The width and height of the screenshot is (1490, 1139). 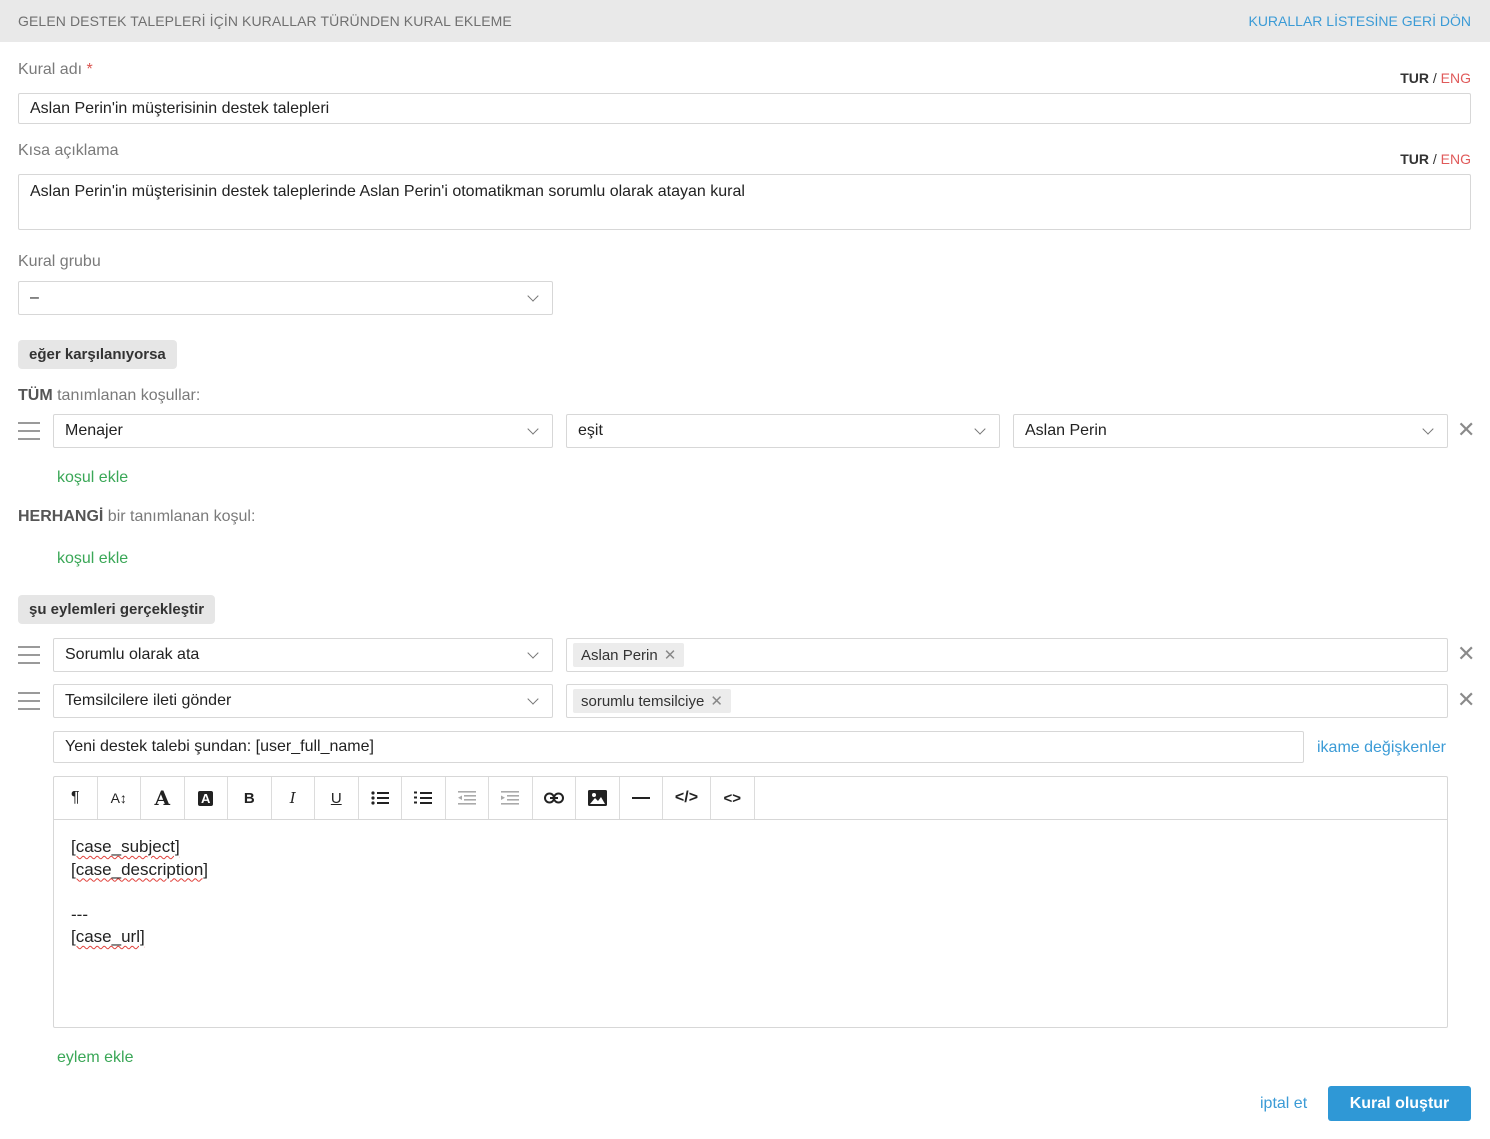 What do you see at coordinates (467, 798) in the screenshot?
I see `outdent-icon` at bounding box center [467, 798].